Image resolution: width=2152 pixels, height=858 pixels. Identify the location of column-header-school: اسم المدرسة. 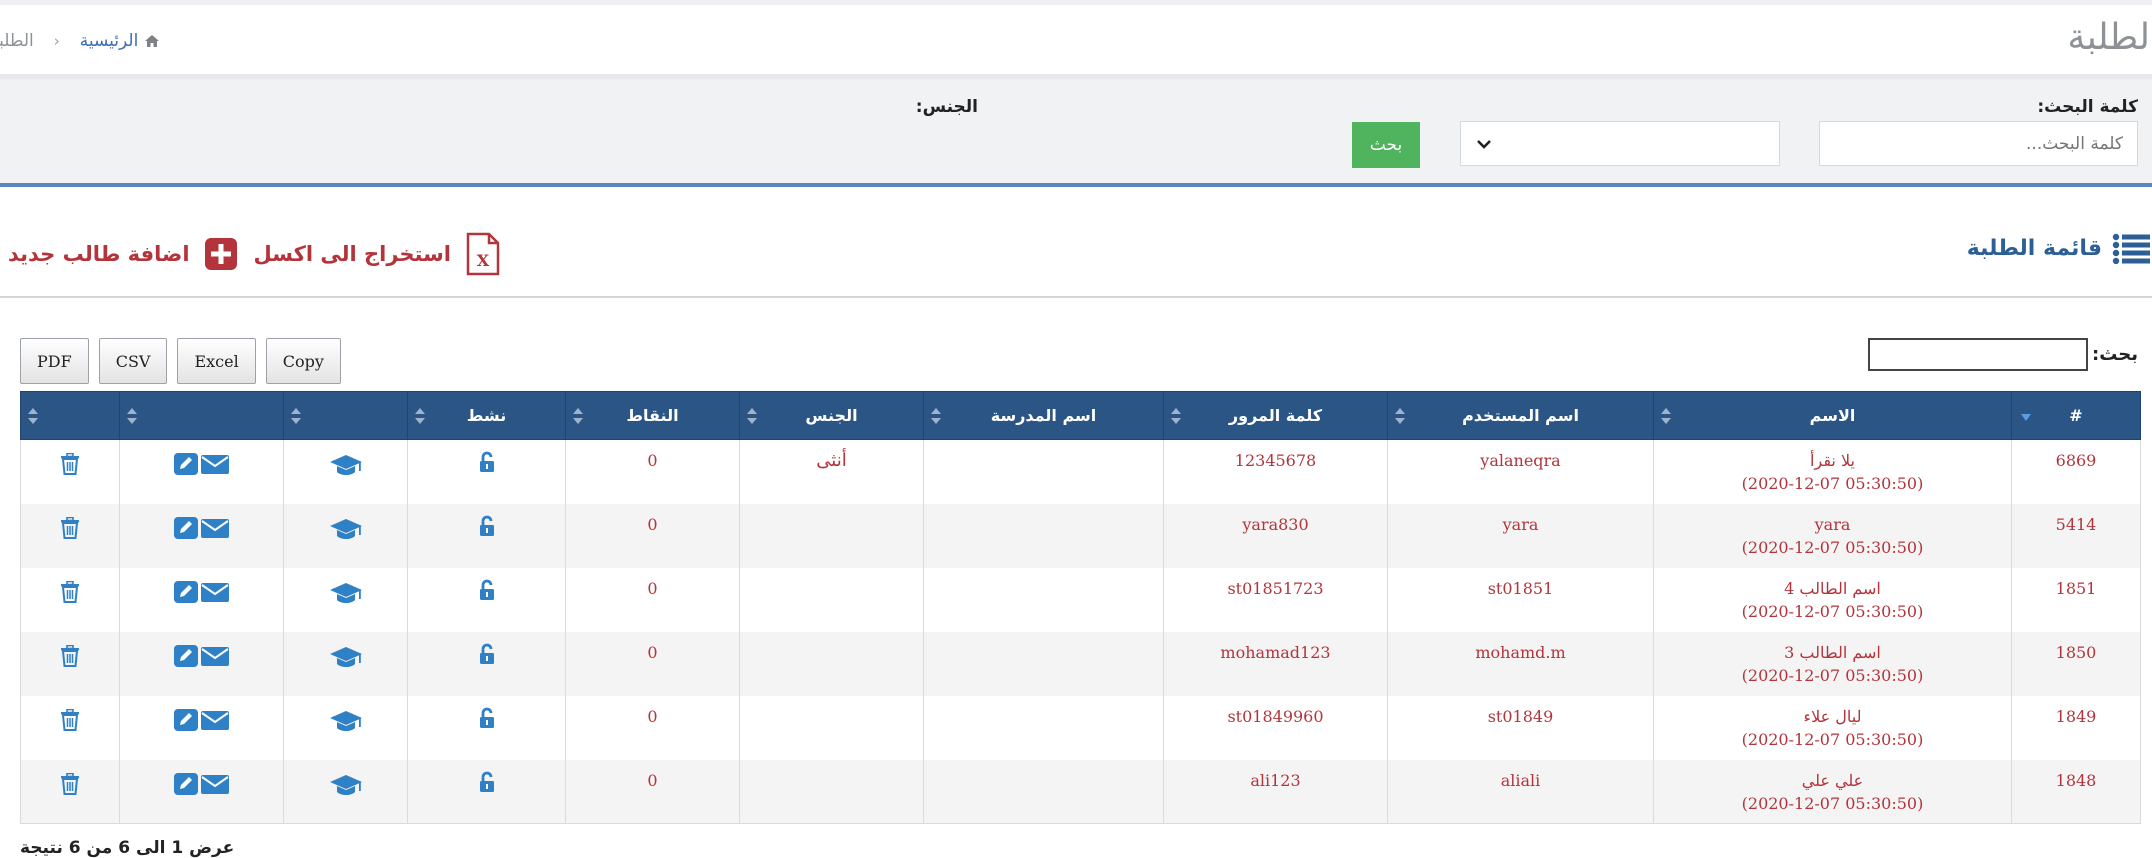
(1043, 415).